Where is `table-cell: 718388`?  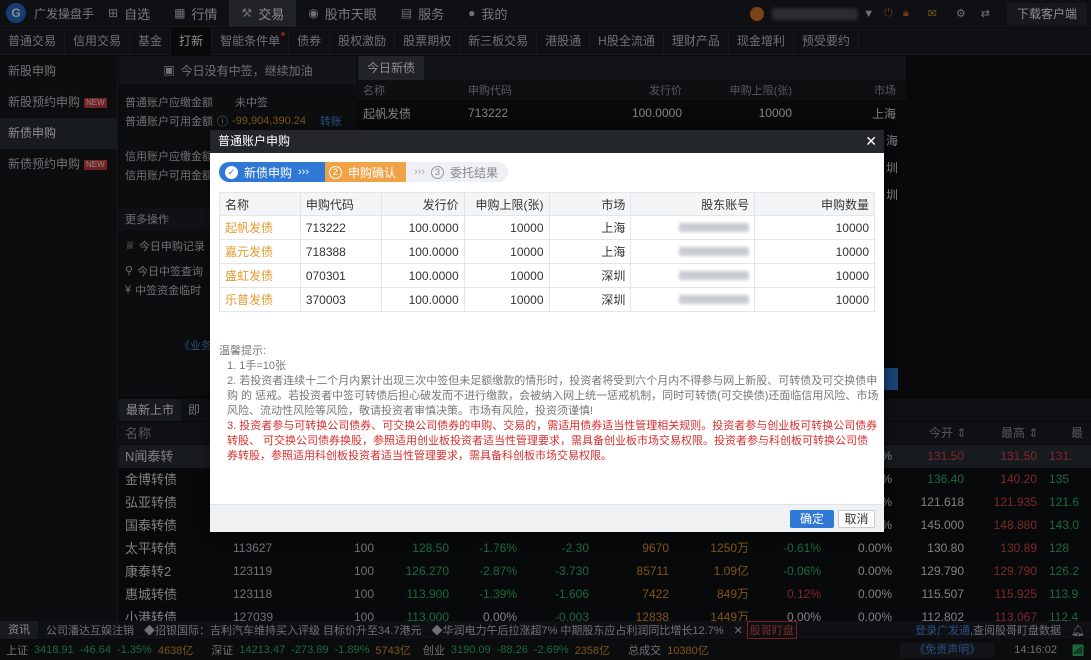 table-cell: 718388 is located at coordinates (340, 251).